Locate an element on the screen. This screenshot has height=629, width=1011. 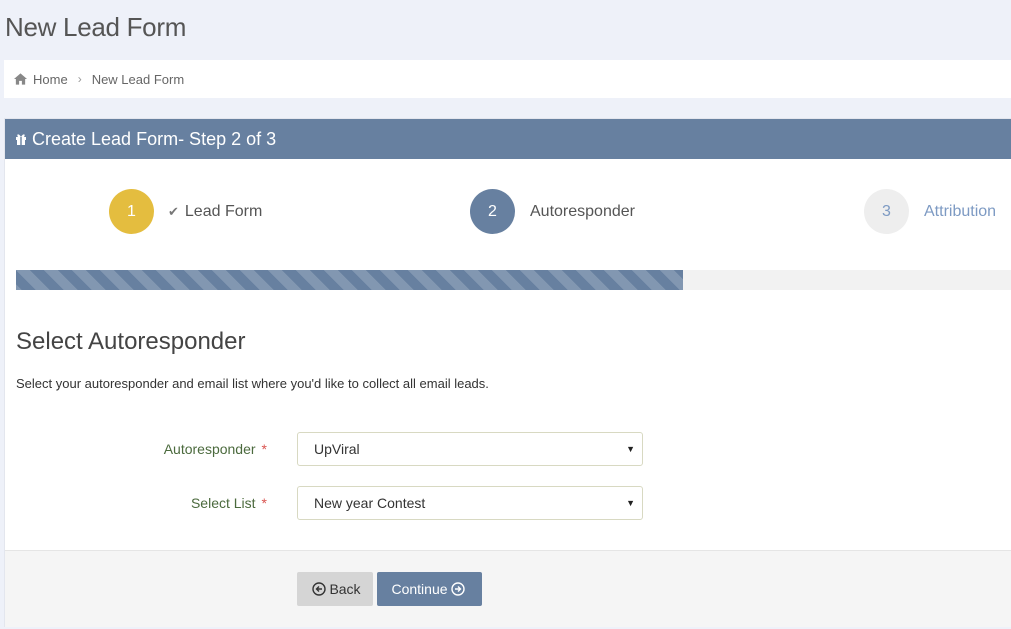
breadcrumb: Home › New Lead Form is located at coordinates (507, 79).